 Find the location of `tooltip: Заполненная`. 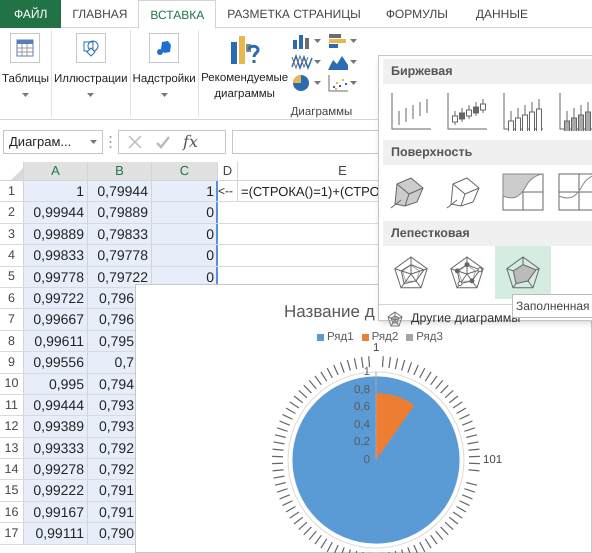

tooltip: Заполненная is located at coordinates (552, 306).